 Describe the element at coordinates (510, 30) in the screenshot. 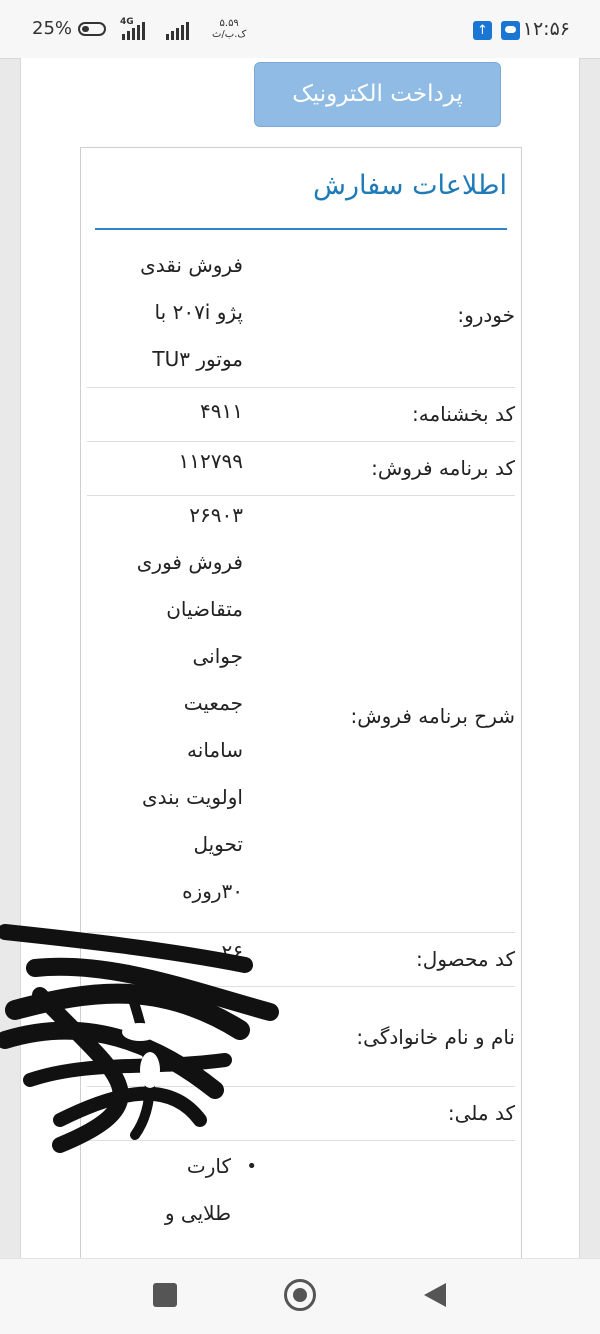

I see `message-notification-icon` at that location.